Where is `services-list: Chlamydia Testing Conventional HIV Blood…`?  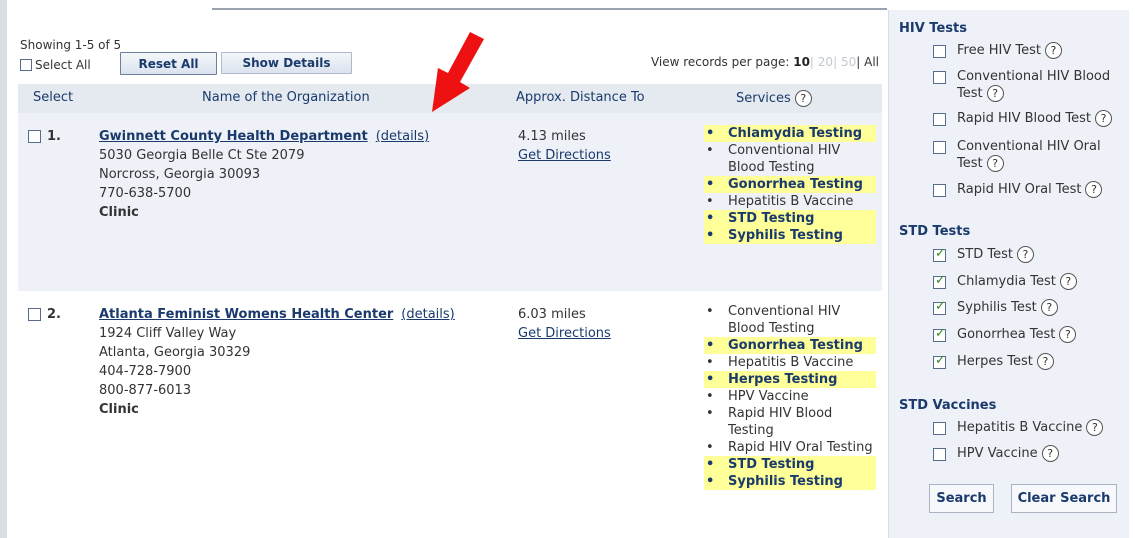
services-list: Chlamydia Testing Conventional HIV Blood… is located at coordinates (790, 184).